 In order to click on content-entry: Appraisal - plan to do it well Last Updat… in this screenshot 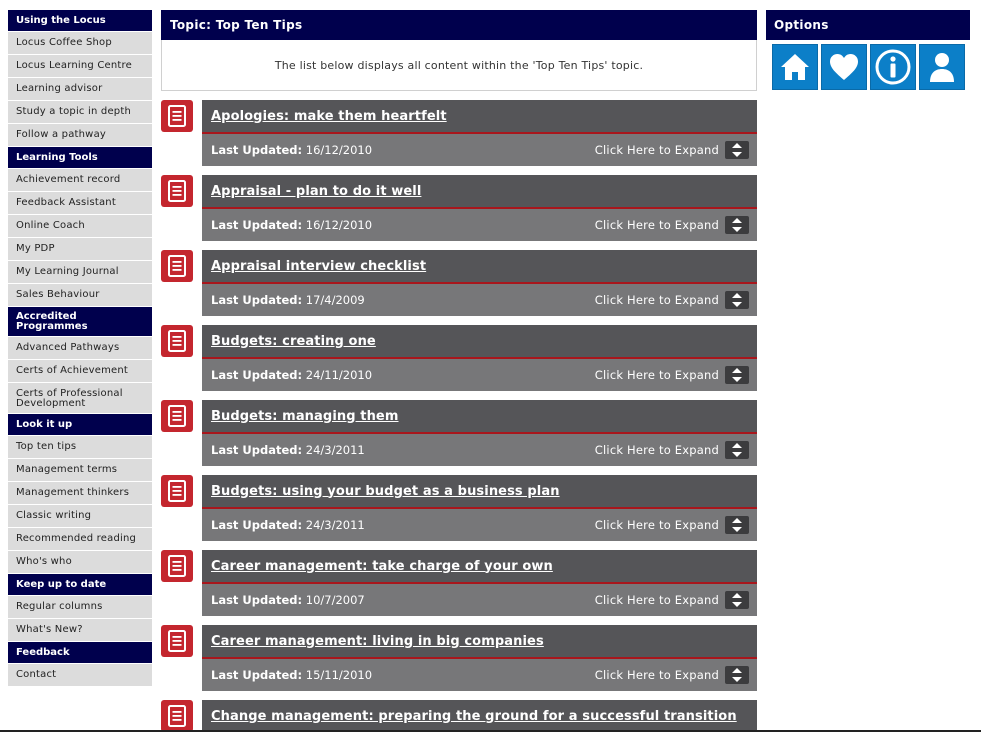, I will do `click(459, 208)`.